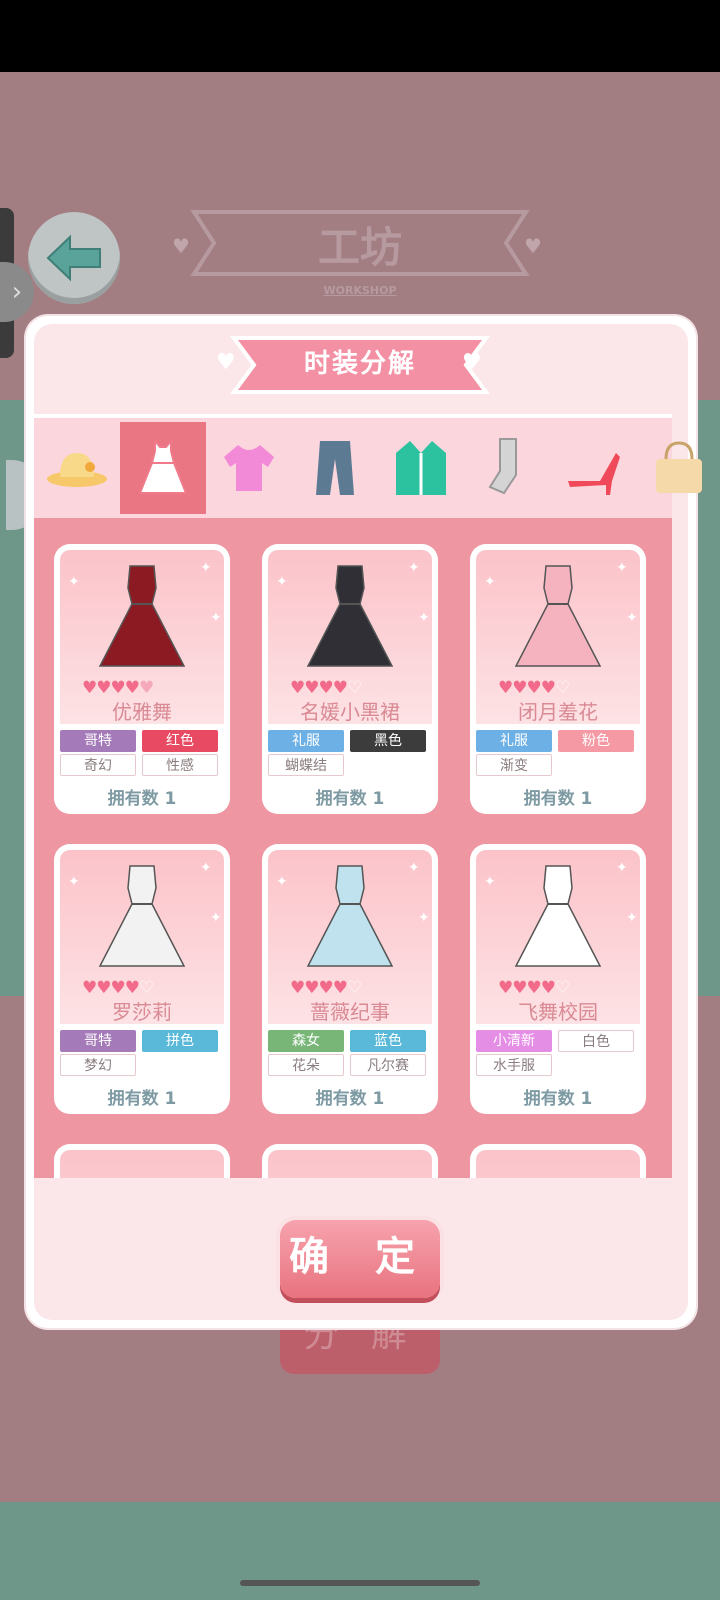  What do you see at coordinates (180, 765) in the screenshot?
I see `item-tag: 性感` at bounding box center [180, 765].